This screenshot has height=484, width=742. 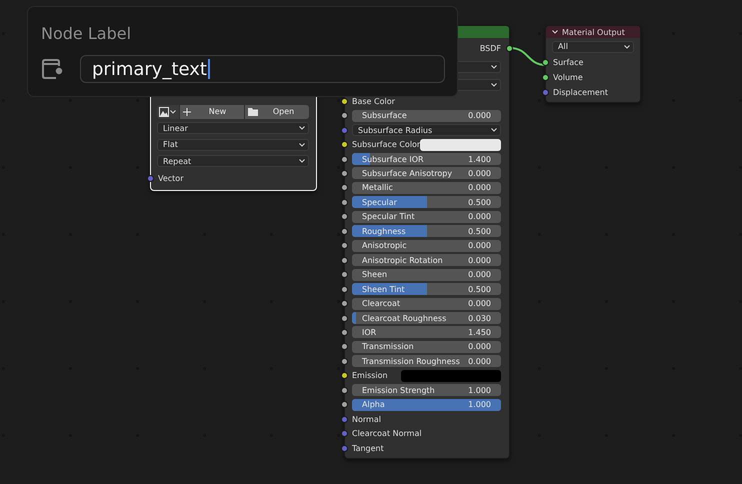 I want to click on collapse-chevron-icon, so click(x=555, y=32).